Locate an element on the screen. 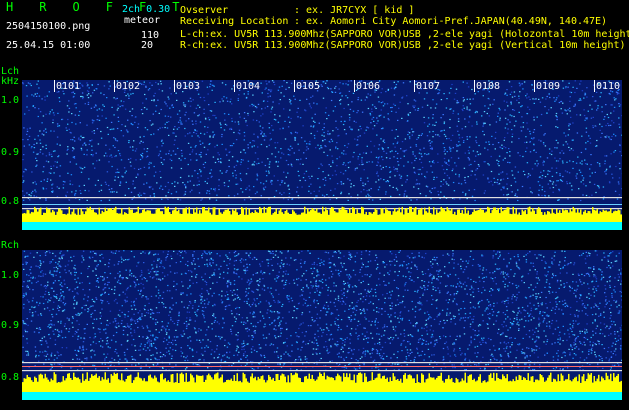  lch-time-label: 0103 is located at coordinates (188, 86).